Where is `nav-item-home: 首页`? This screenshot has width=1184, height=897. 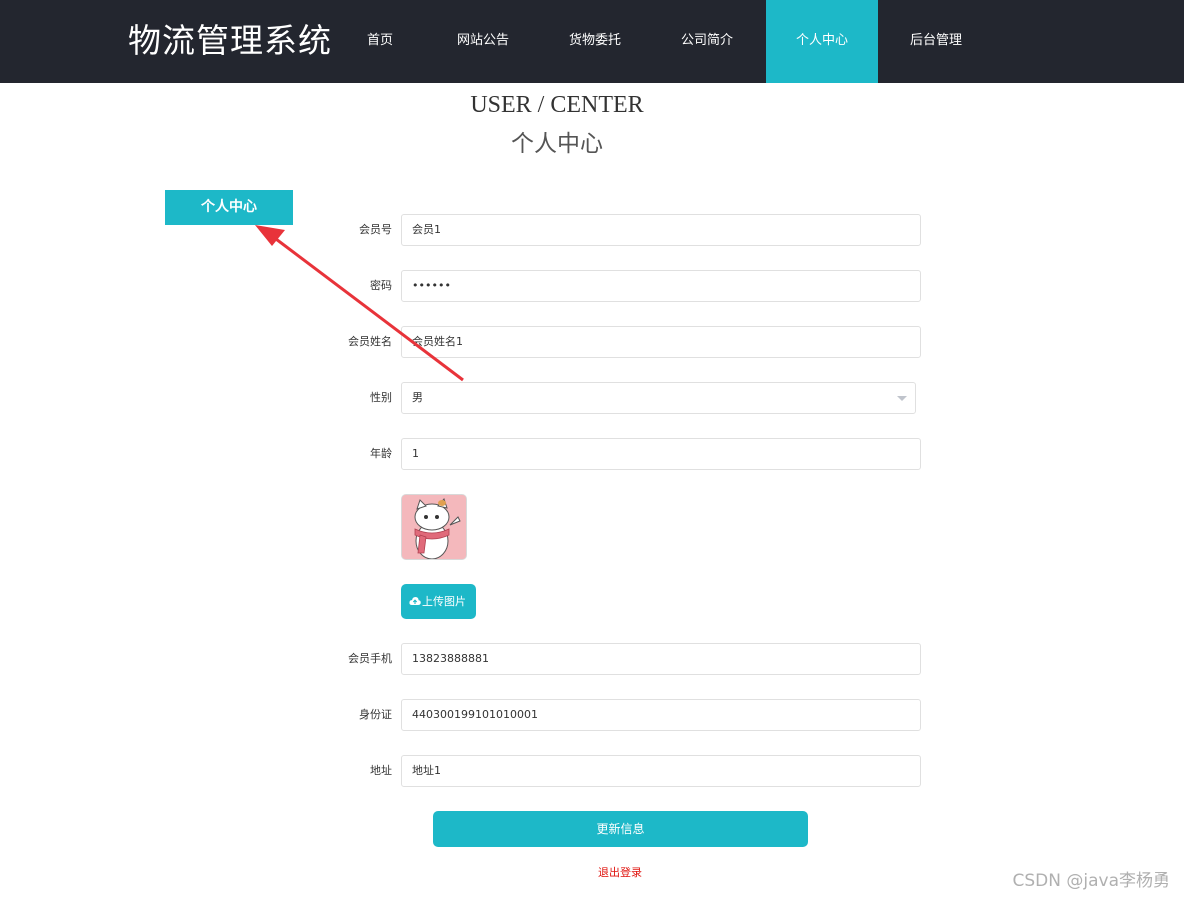
nav-item-home: 首页 is located at coordinates (380, 41).